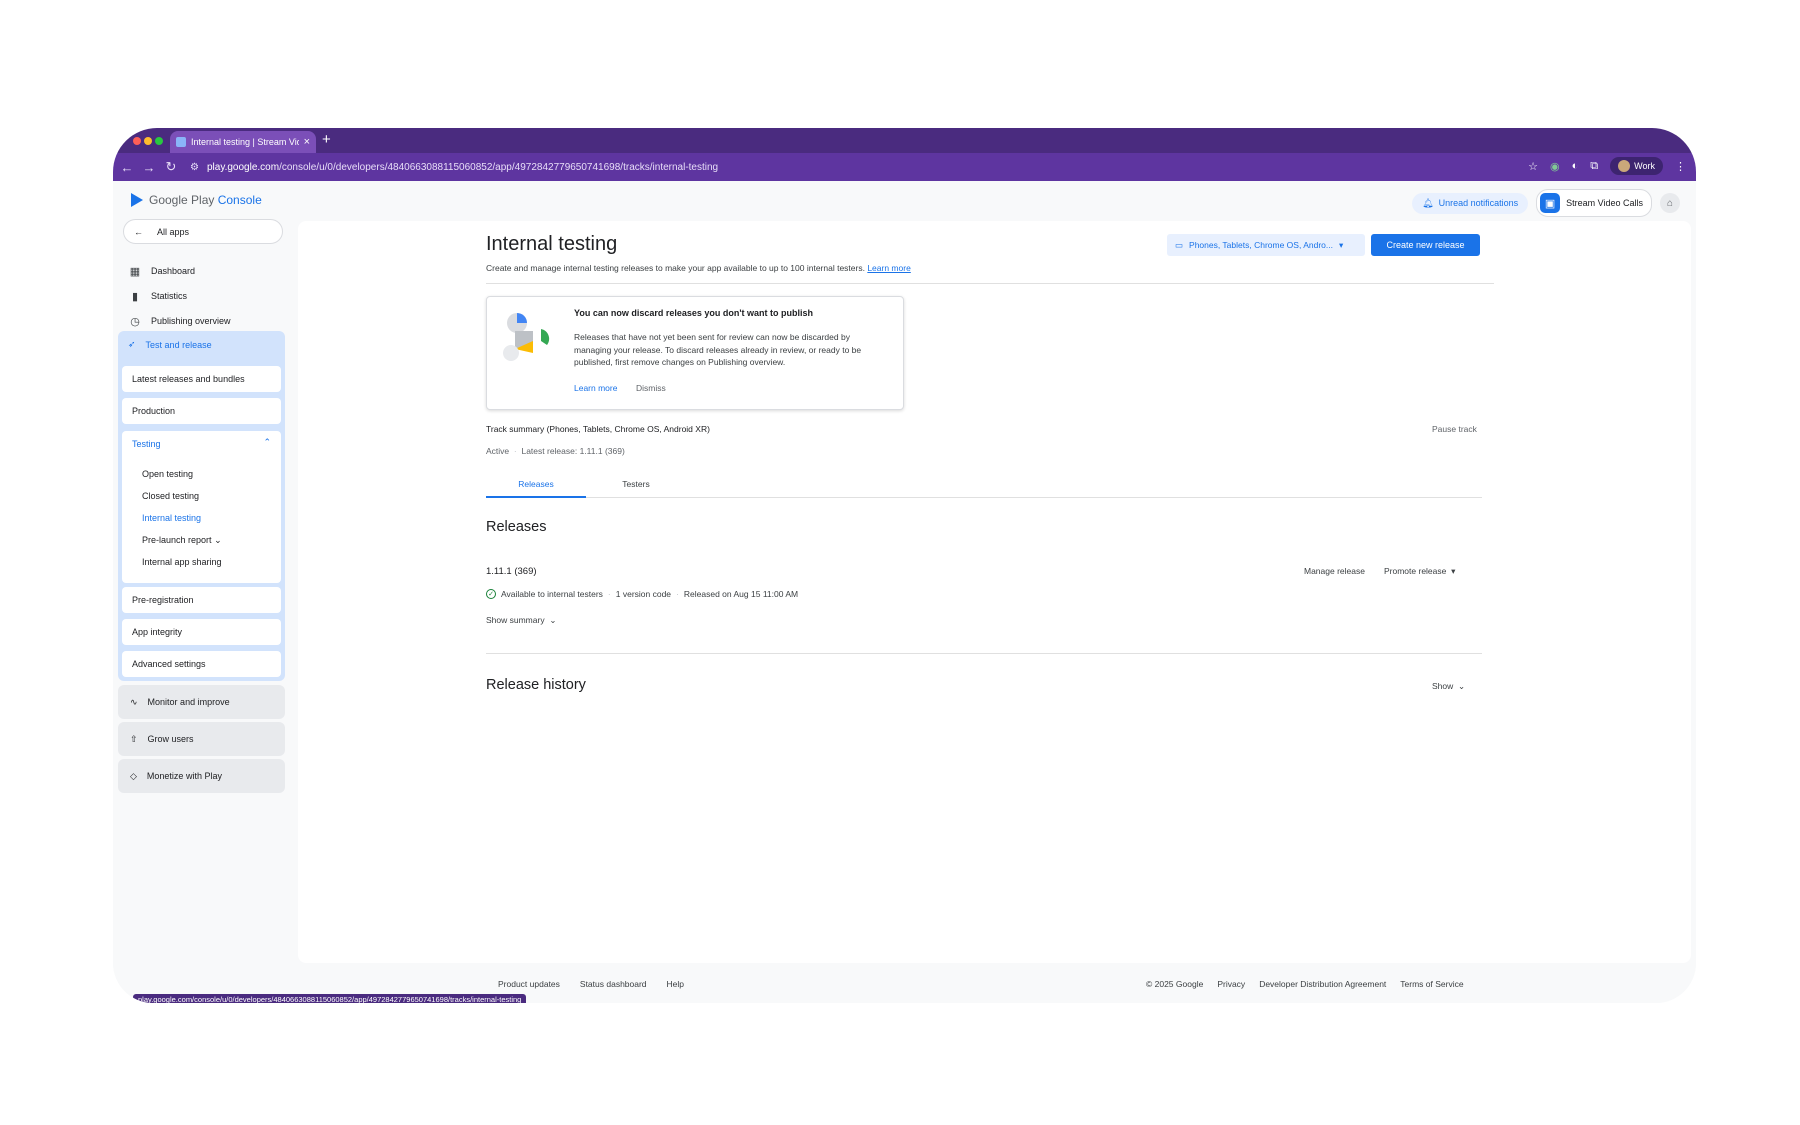  Describe the element at coordinates (1454, 429) in the screenshot. I see `pause-track-button: Pause track` at that location.